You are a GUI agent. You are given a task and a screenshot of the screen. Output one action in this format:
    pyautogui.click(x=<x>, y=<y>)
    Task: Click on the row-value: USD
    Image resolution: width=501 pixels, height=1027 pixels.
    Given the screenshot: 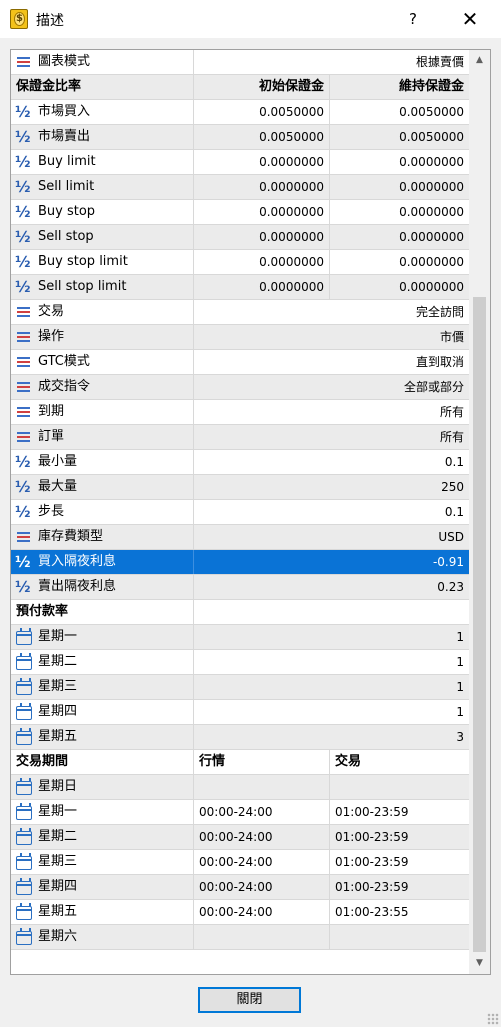 What is the action you would take?
    pyautogui.click(x=451, y=537)
    